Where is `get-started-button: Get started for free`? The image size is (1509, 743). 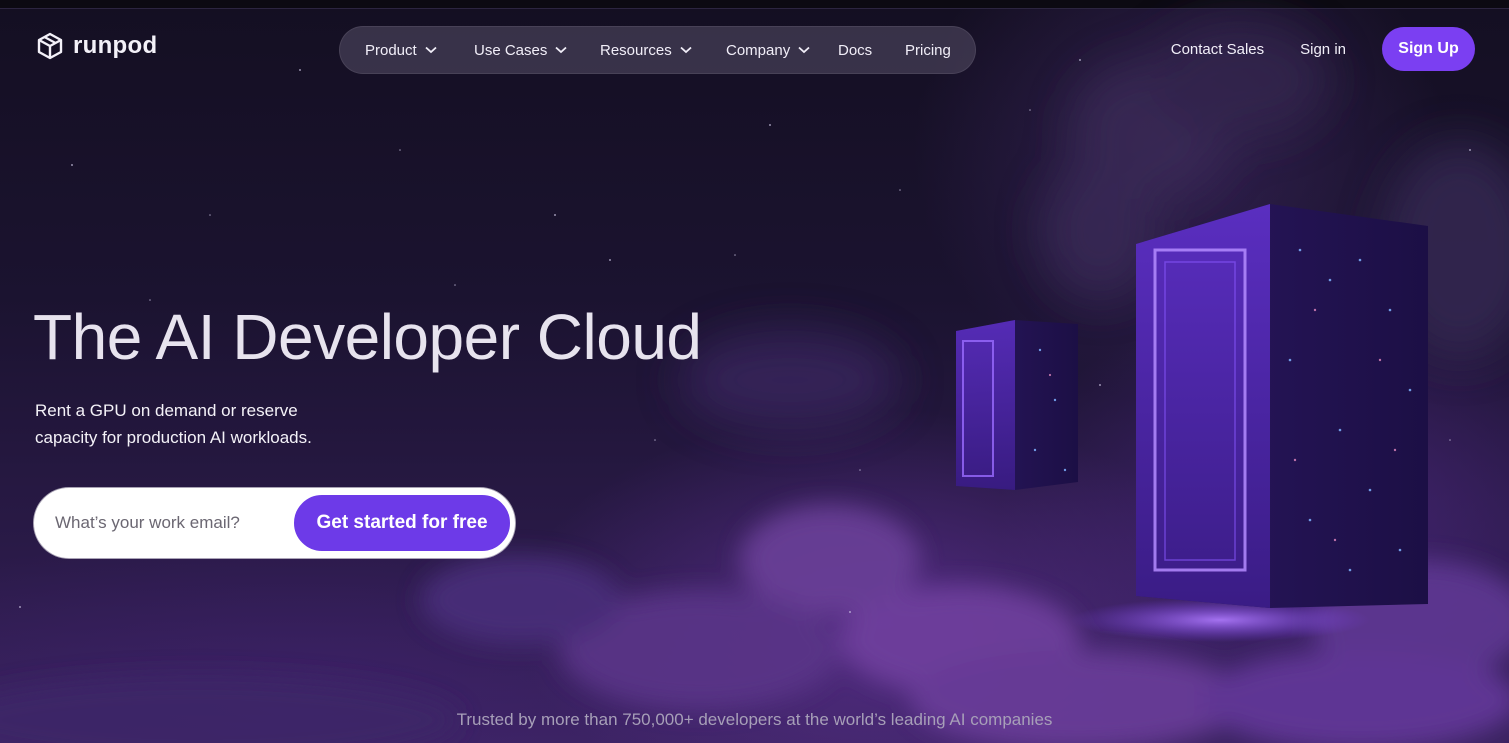 get-started-button: Get started for free is located at coordinates (402, 523).